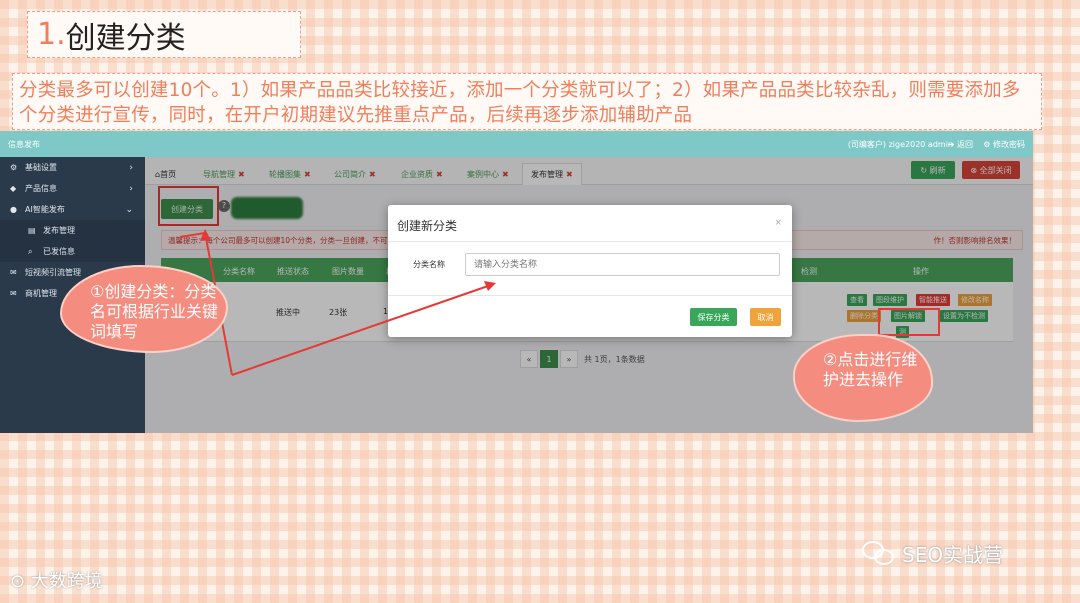 This screenshot has height=603, width=1080. What do you see at coordinates (205, 235) in the screenshot?
I see `arrowhead` at bounding box center [205, 235].